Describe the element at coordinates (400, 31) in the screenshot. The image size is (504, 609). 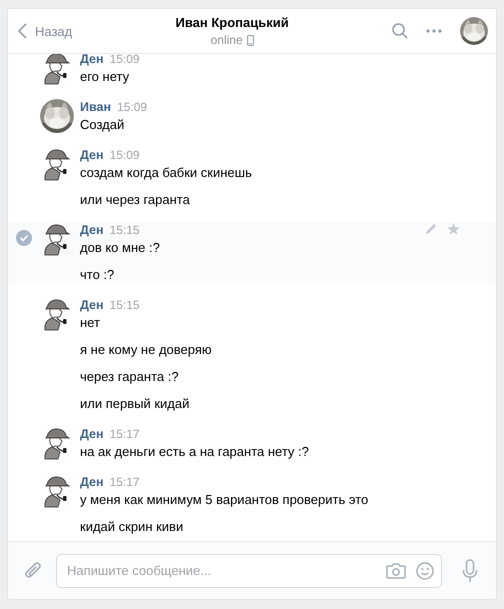
I see `search-icon` at that location.